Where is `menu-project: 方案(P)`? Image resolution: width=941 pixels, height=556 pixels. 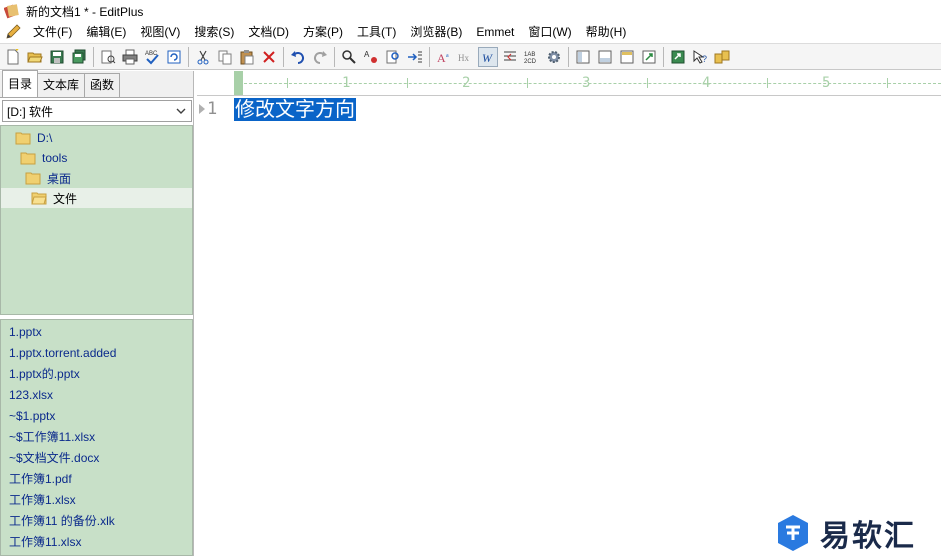
menu-project: 方案(P) is located at coordinates (323, 32).